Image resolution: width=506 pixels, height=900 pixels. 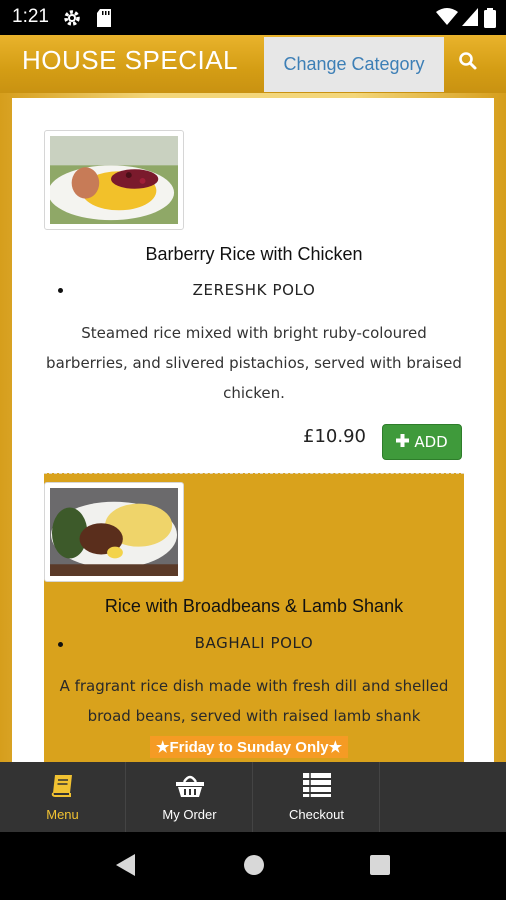 What do you see at coordinates (249, 747) in the screenshot?
I see `promo-badge: ★Friday to Sunday Only★` at bounding box center [249, 747].